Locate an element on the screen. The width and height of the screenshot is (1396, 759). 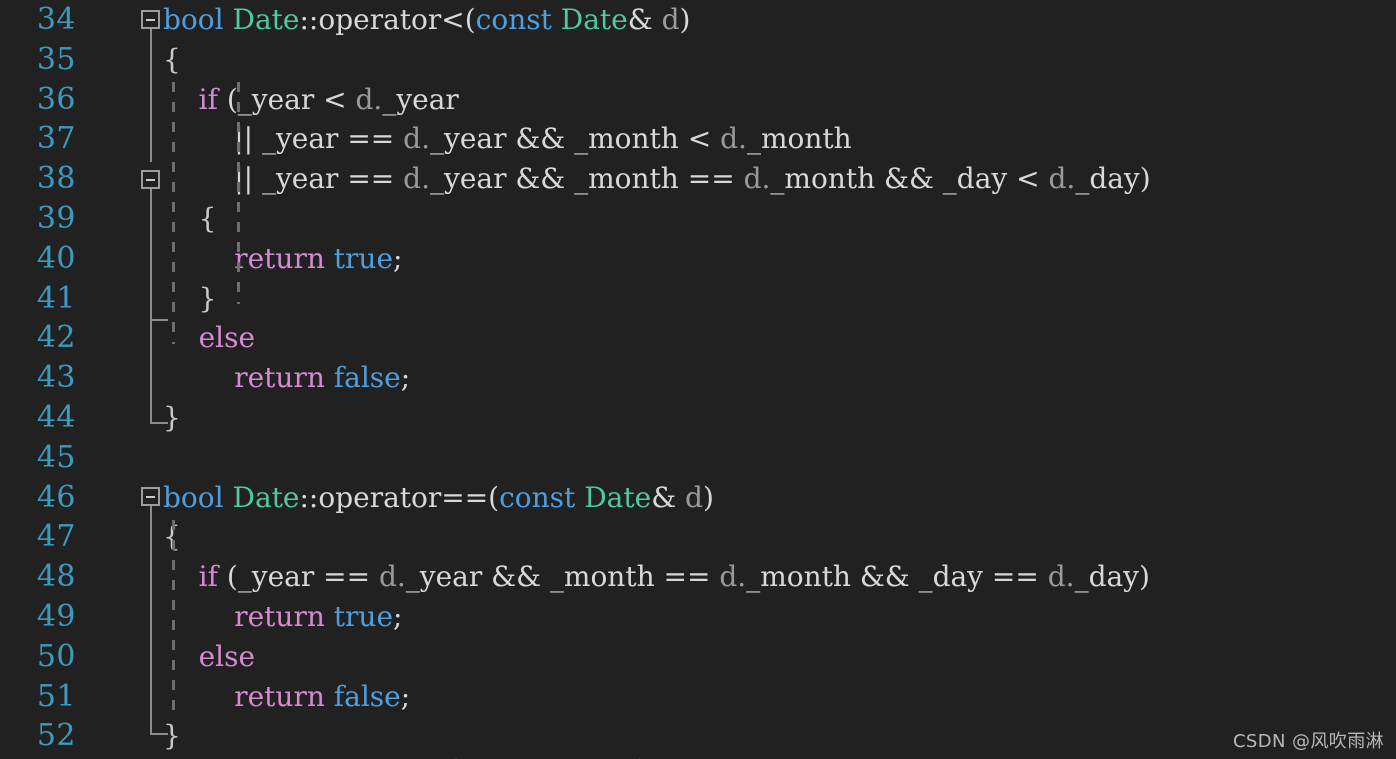
code-line-34: 34 bool Date::operator<(const Date& d) is located at coordinates (698, 20).